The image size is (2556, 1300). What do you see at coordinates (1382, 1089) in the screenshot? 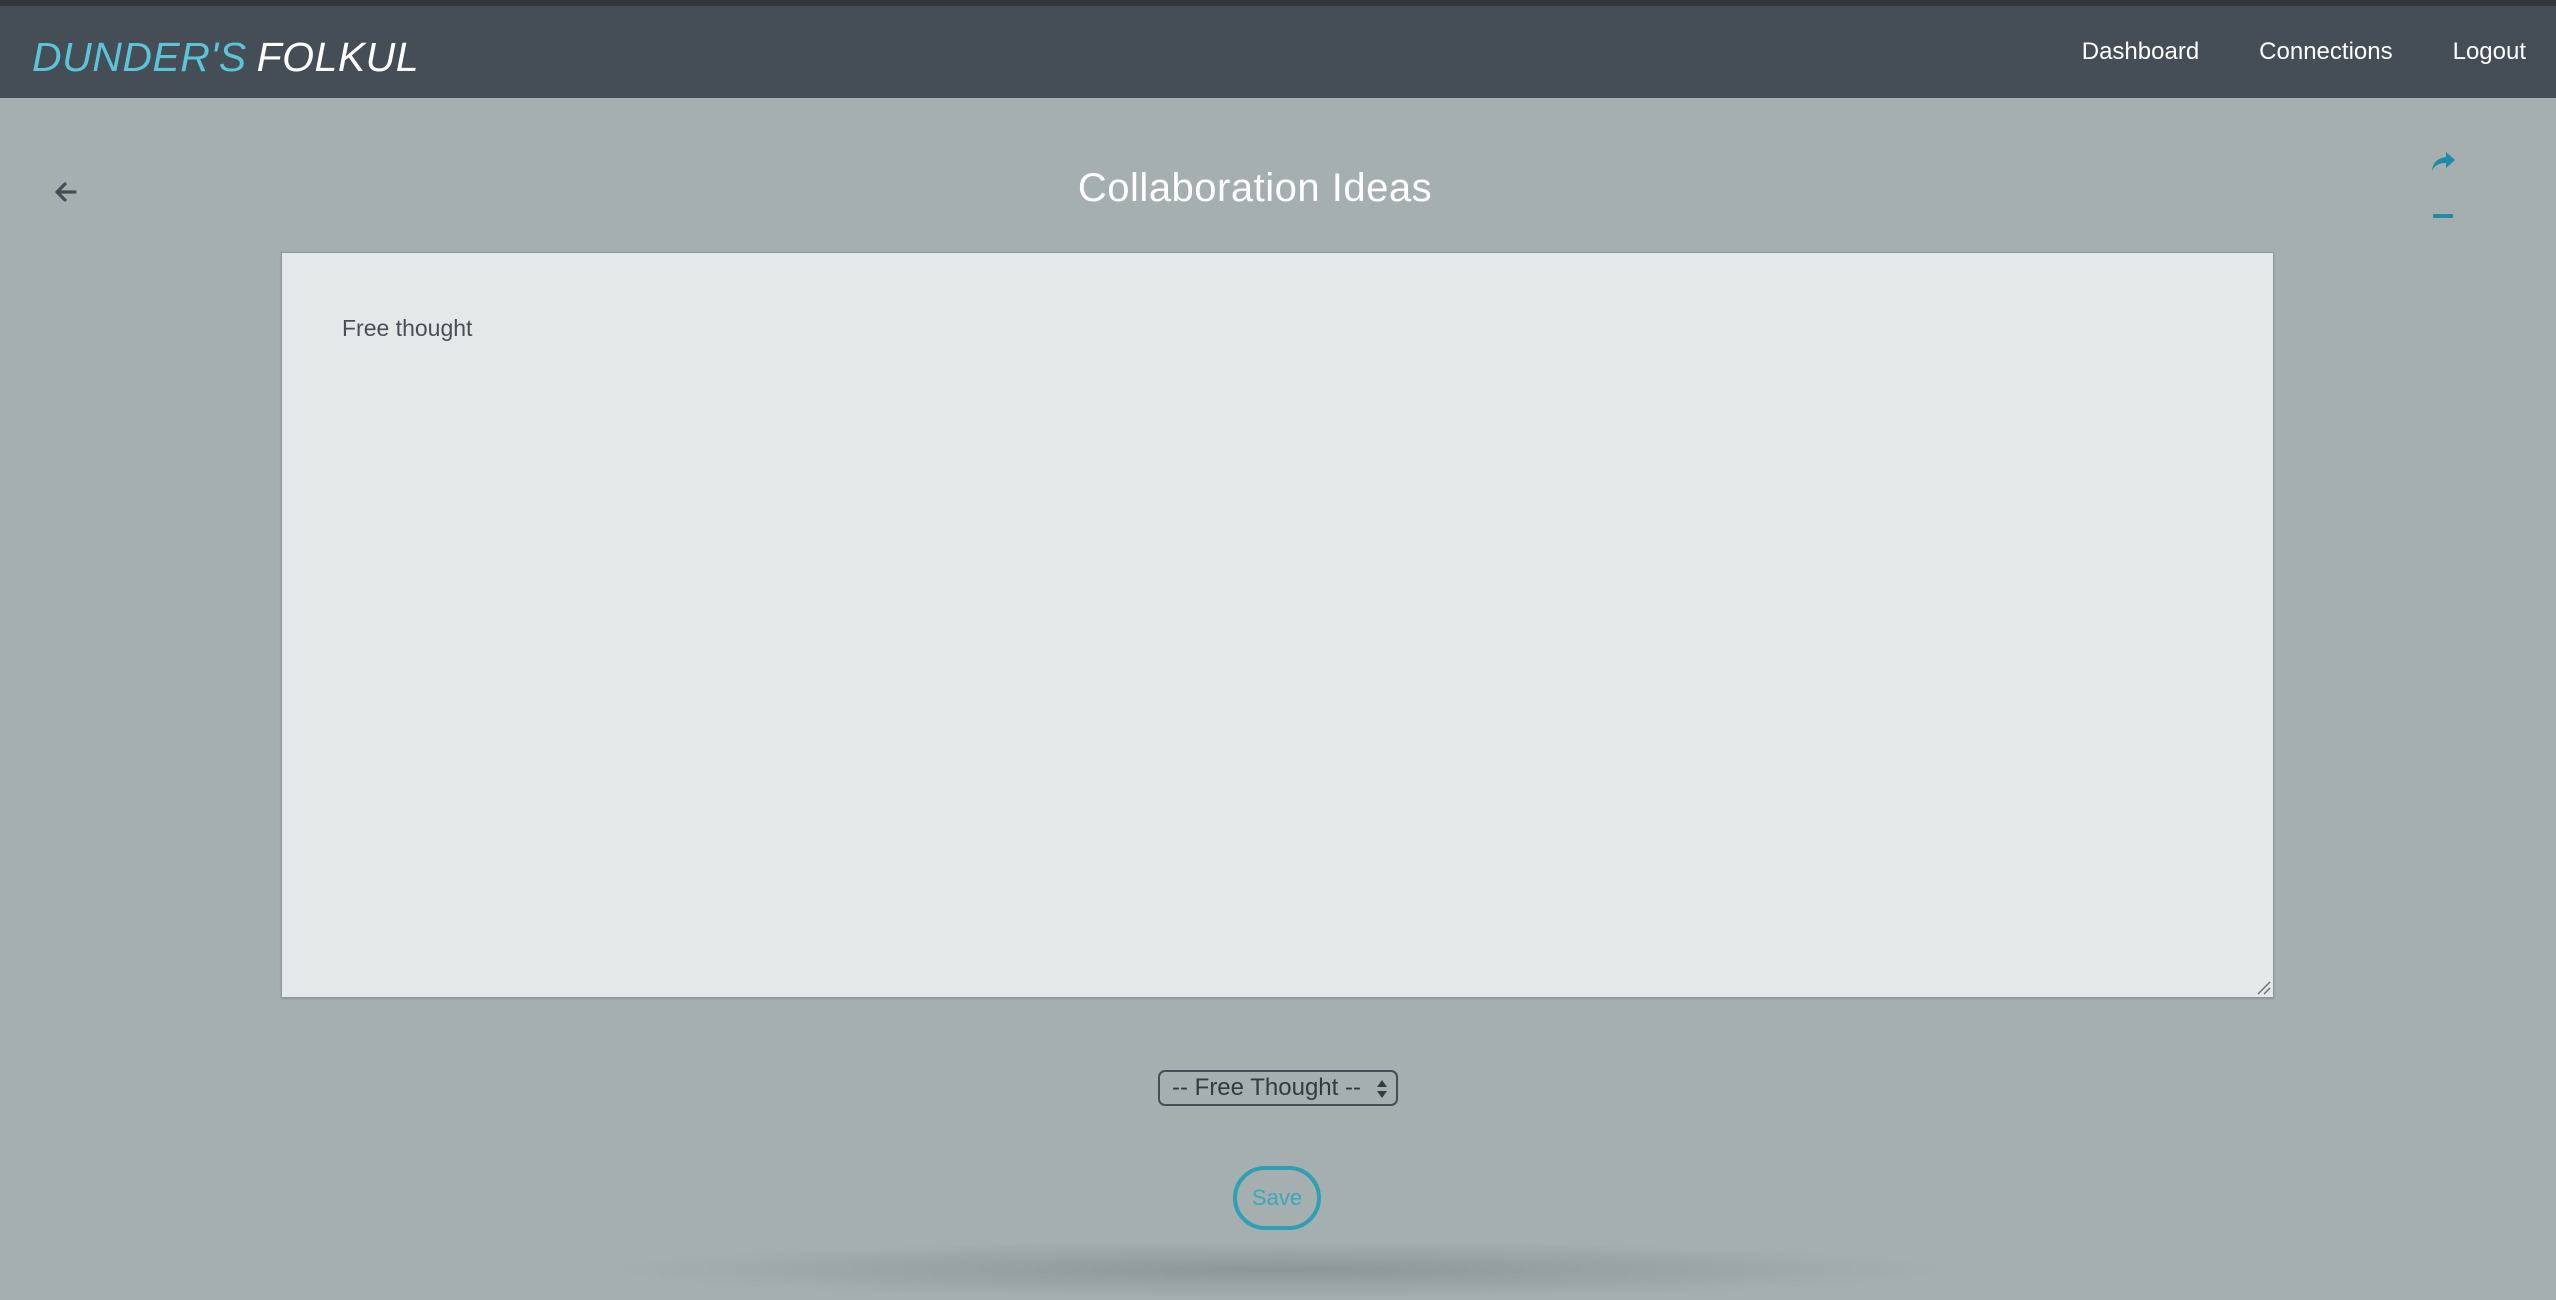
I see `select-arrows-icon` at bounding box center [1382, 1089].